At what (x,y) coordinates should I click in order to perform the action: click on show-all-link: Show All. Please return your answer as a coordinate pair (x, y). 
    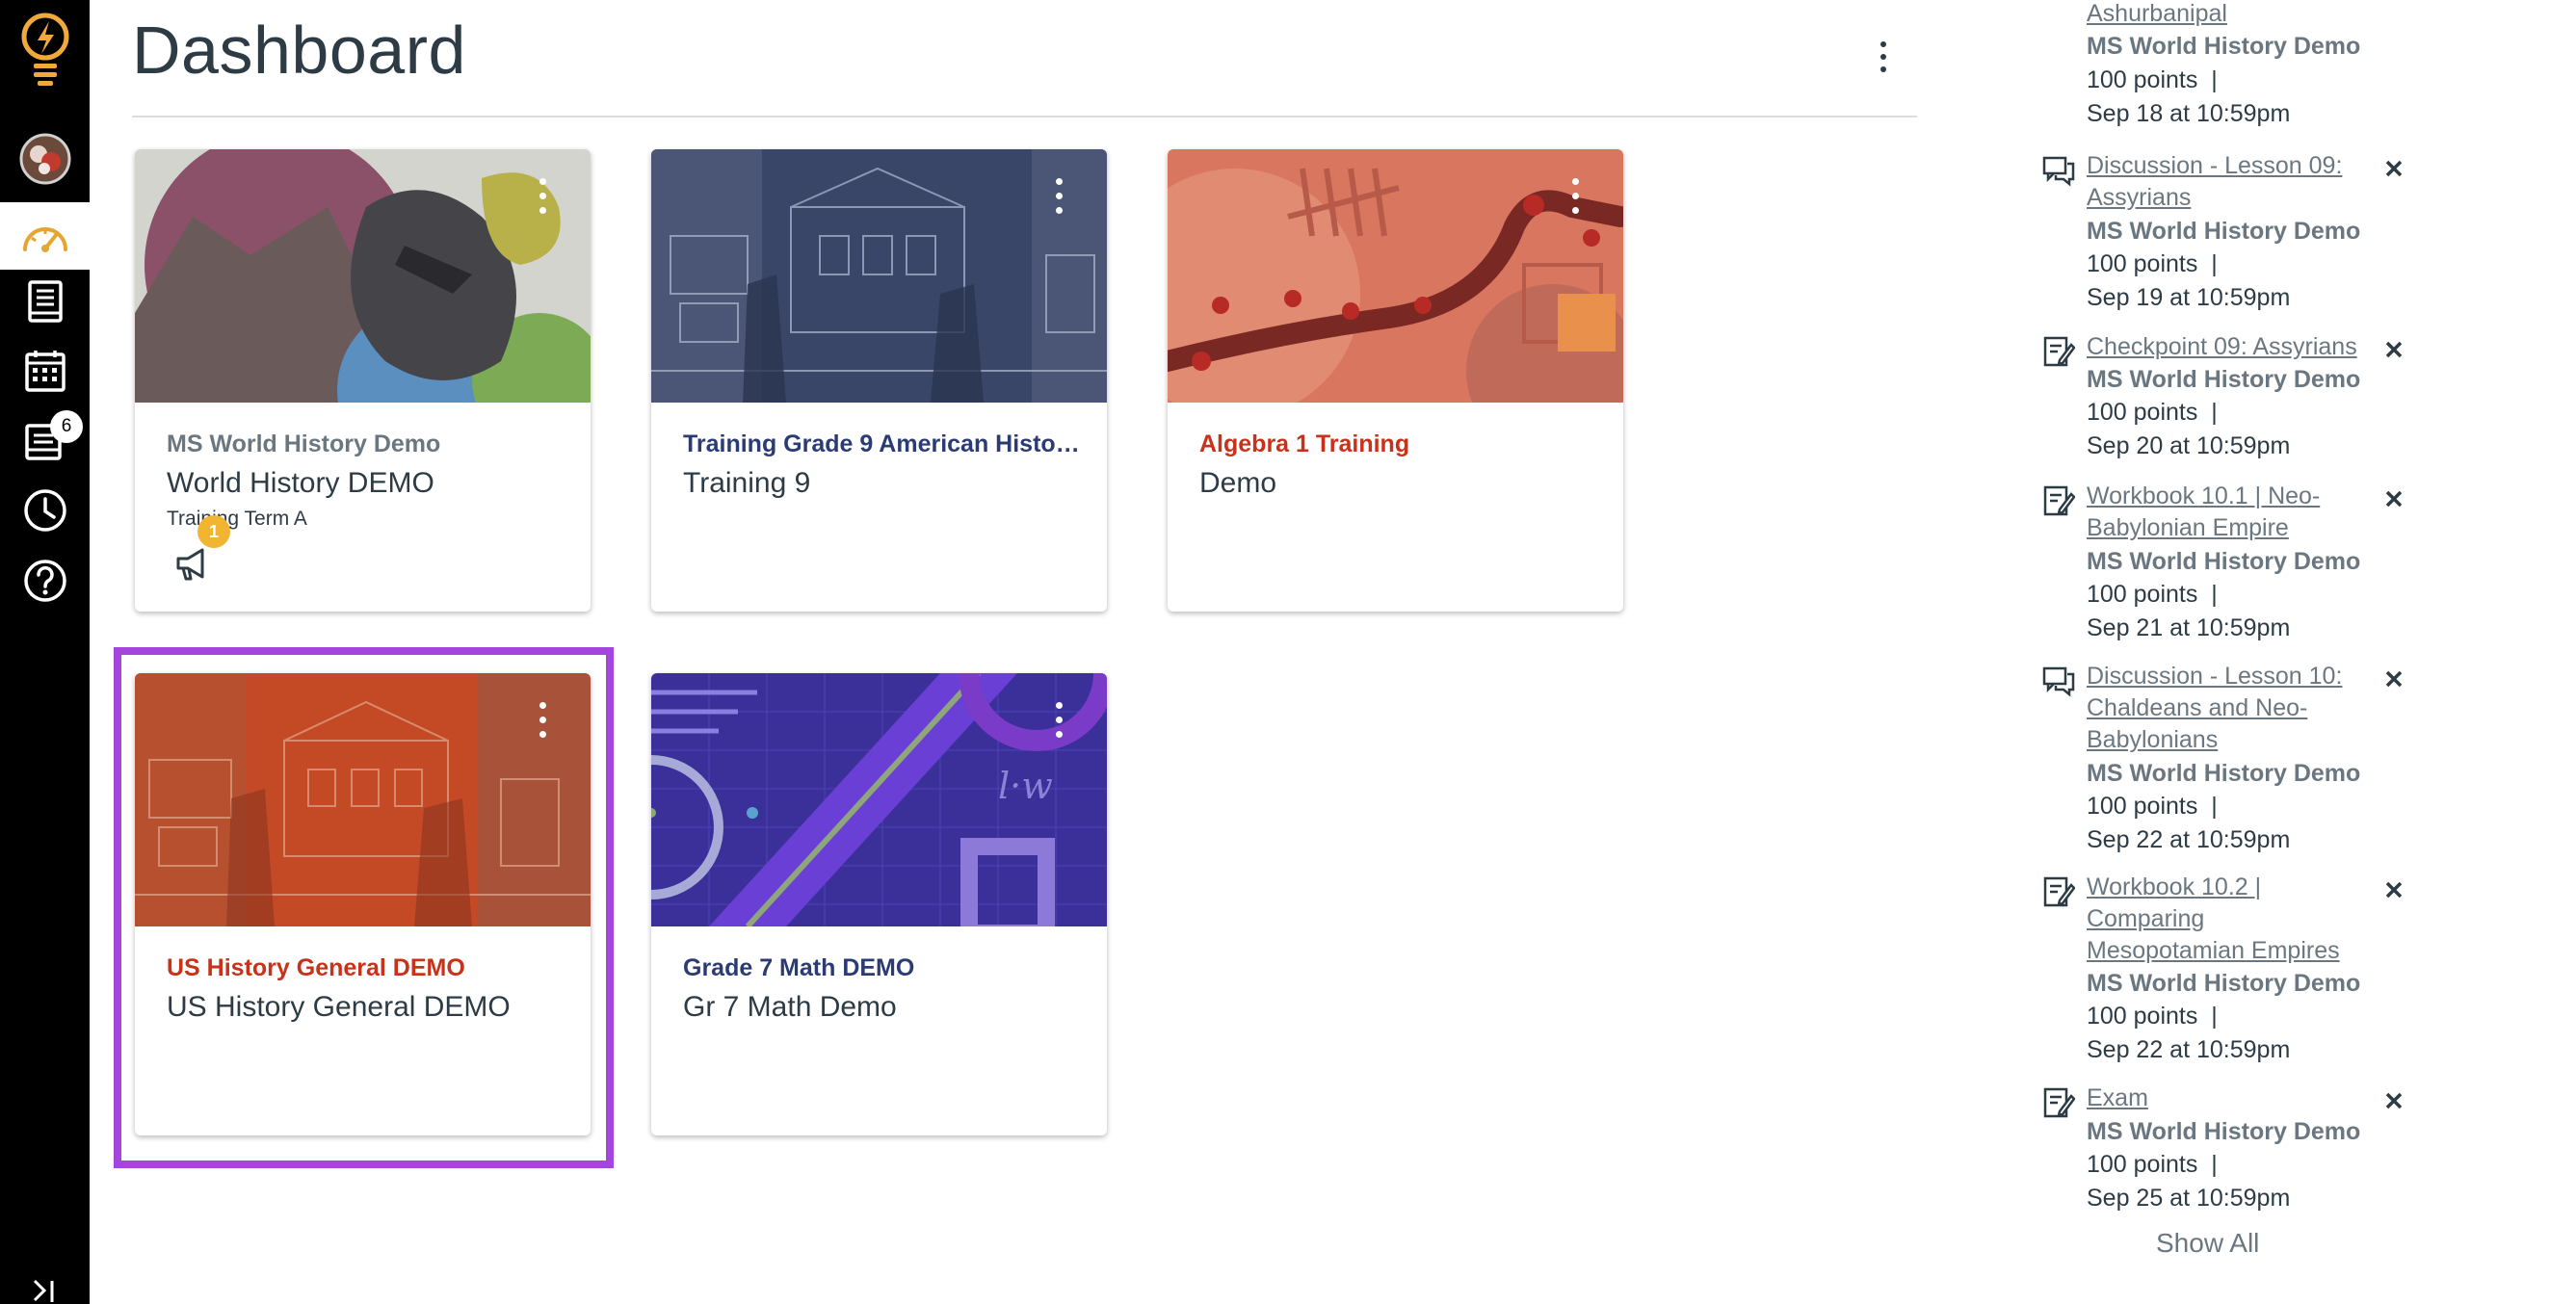
    Looking at the image, I should click on (2207, 1243).